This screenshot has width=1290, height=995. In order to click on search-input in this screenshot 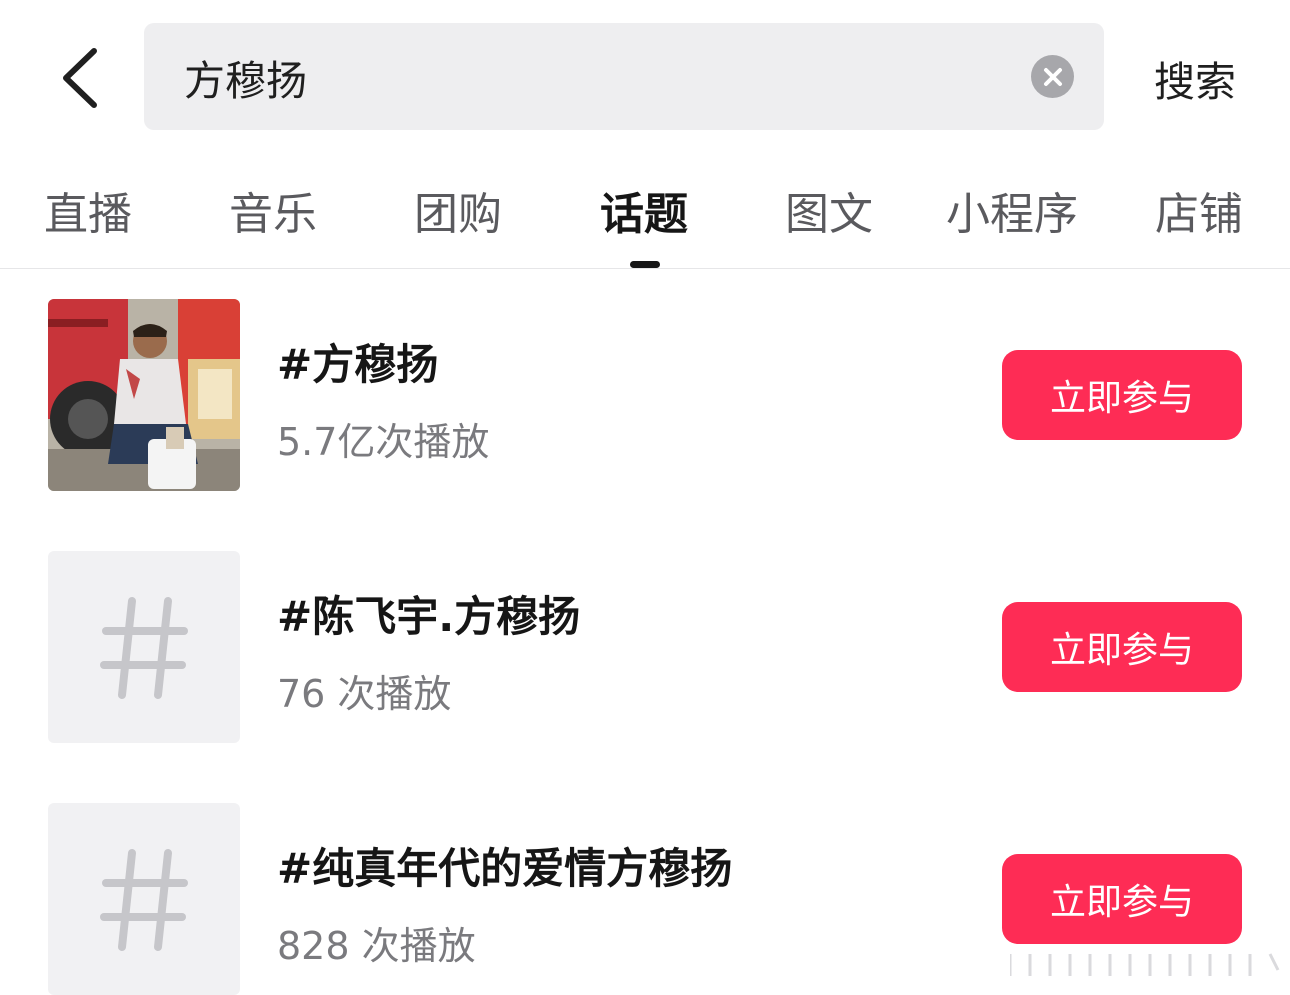, I will do `click(594, 76)`.